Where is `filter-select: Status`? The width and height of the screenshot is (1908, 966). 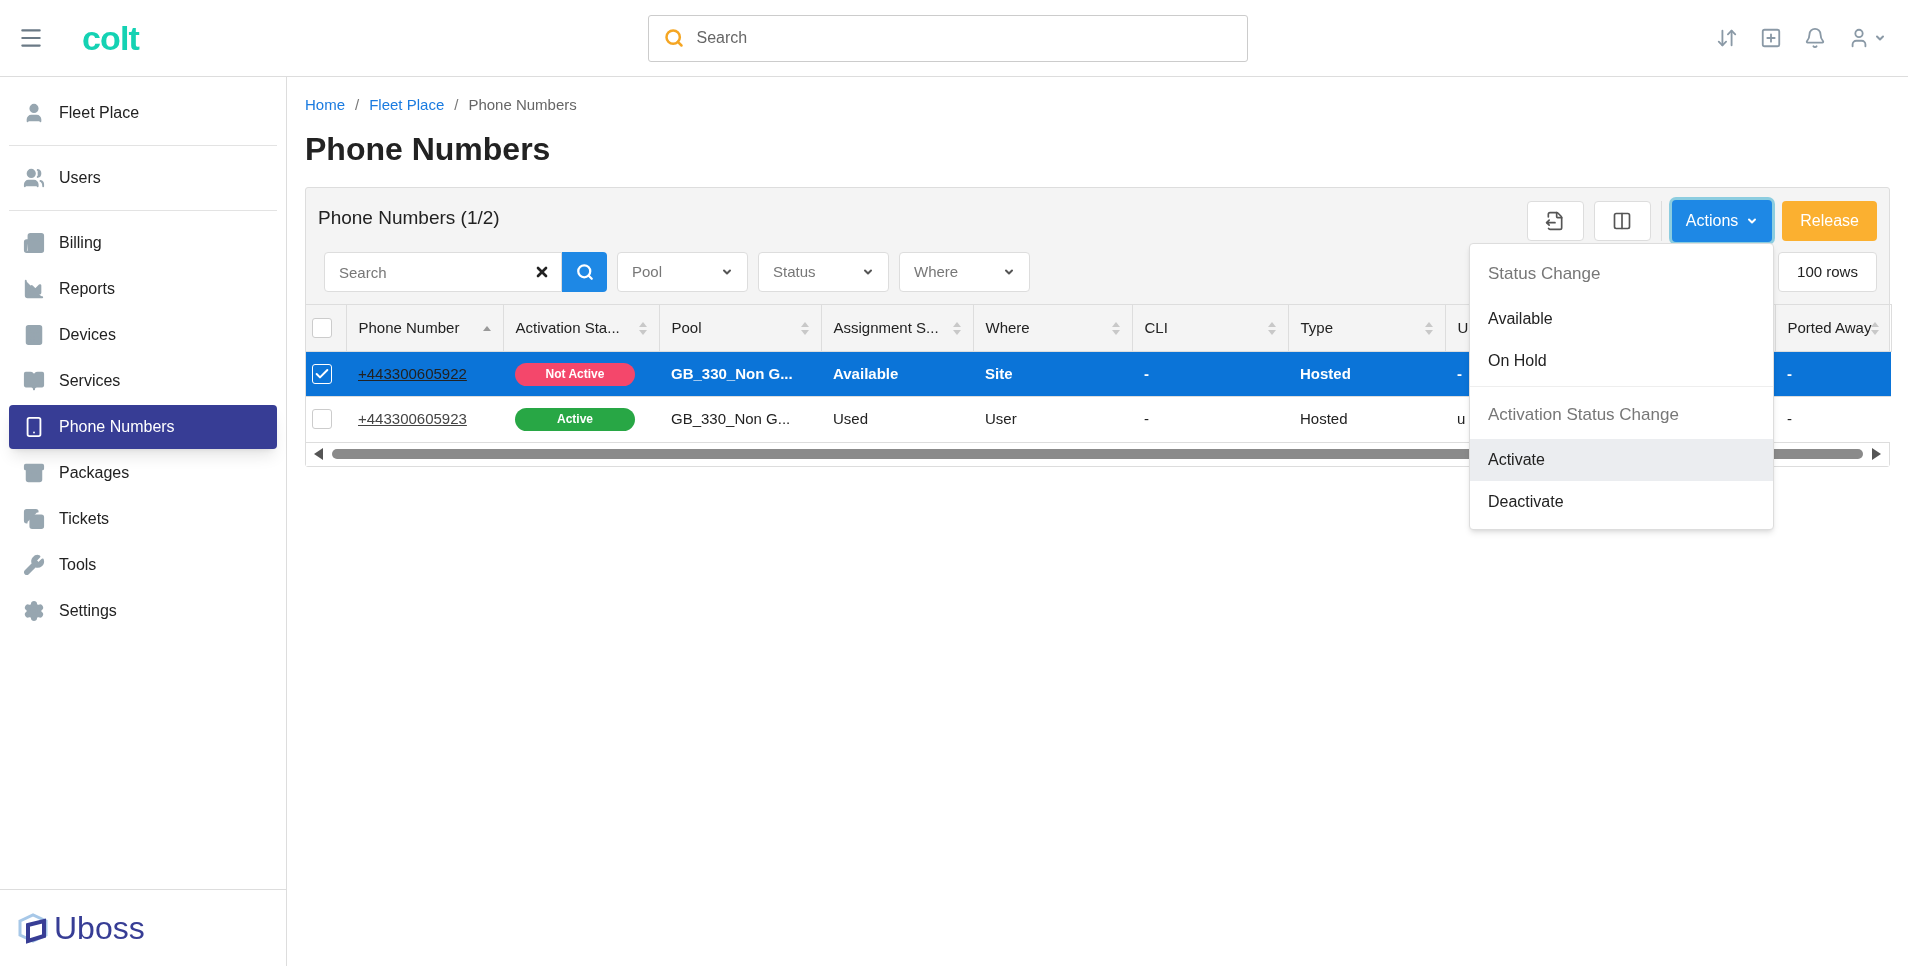 filter-select: Status is located at coordinates (823, 272).